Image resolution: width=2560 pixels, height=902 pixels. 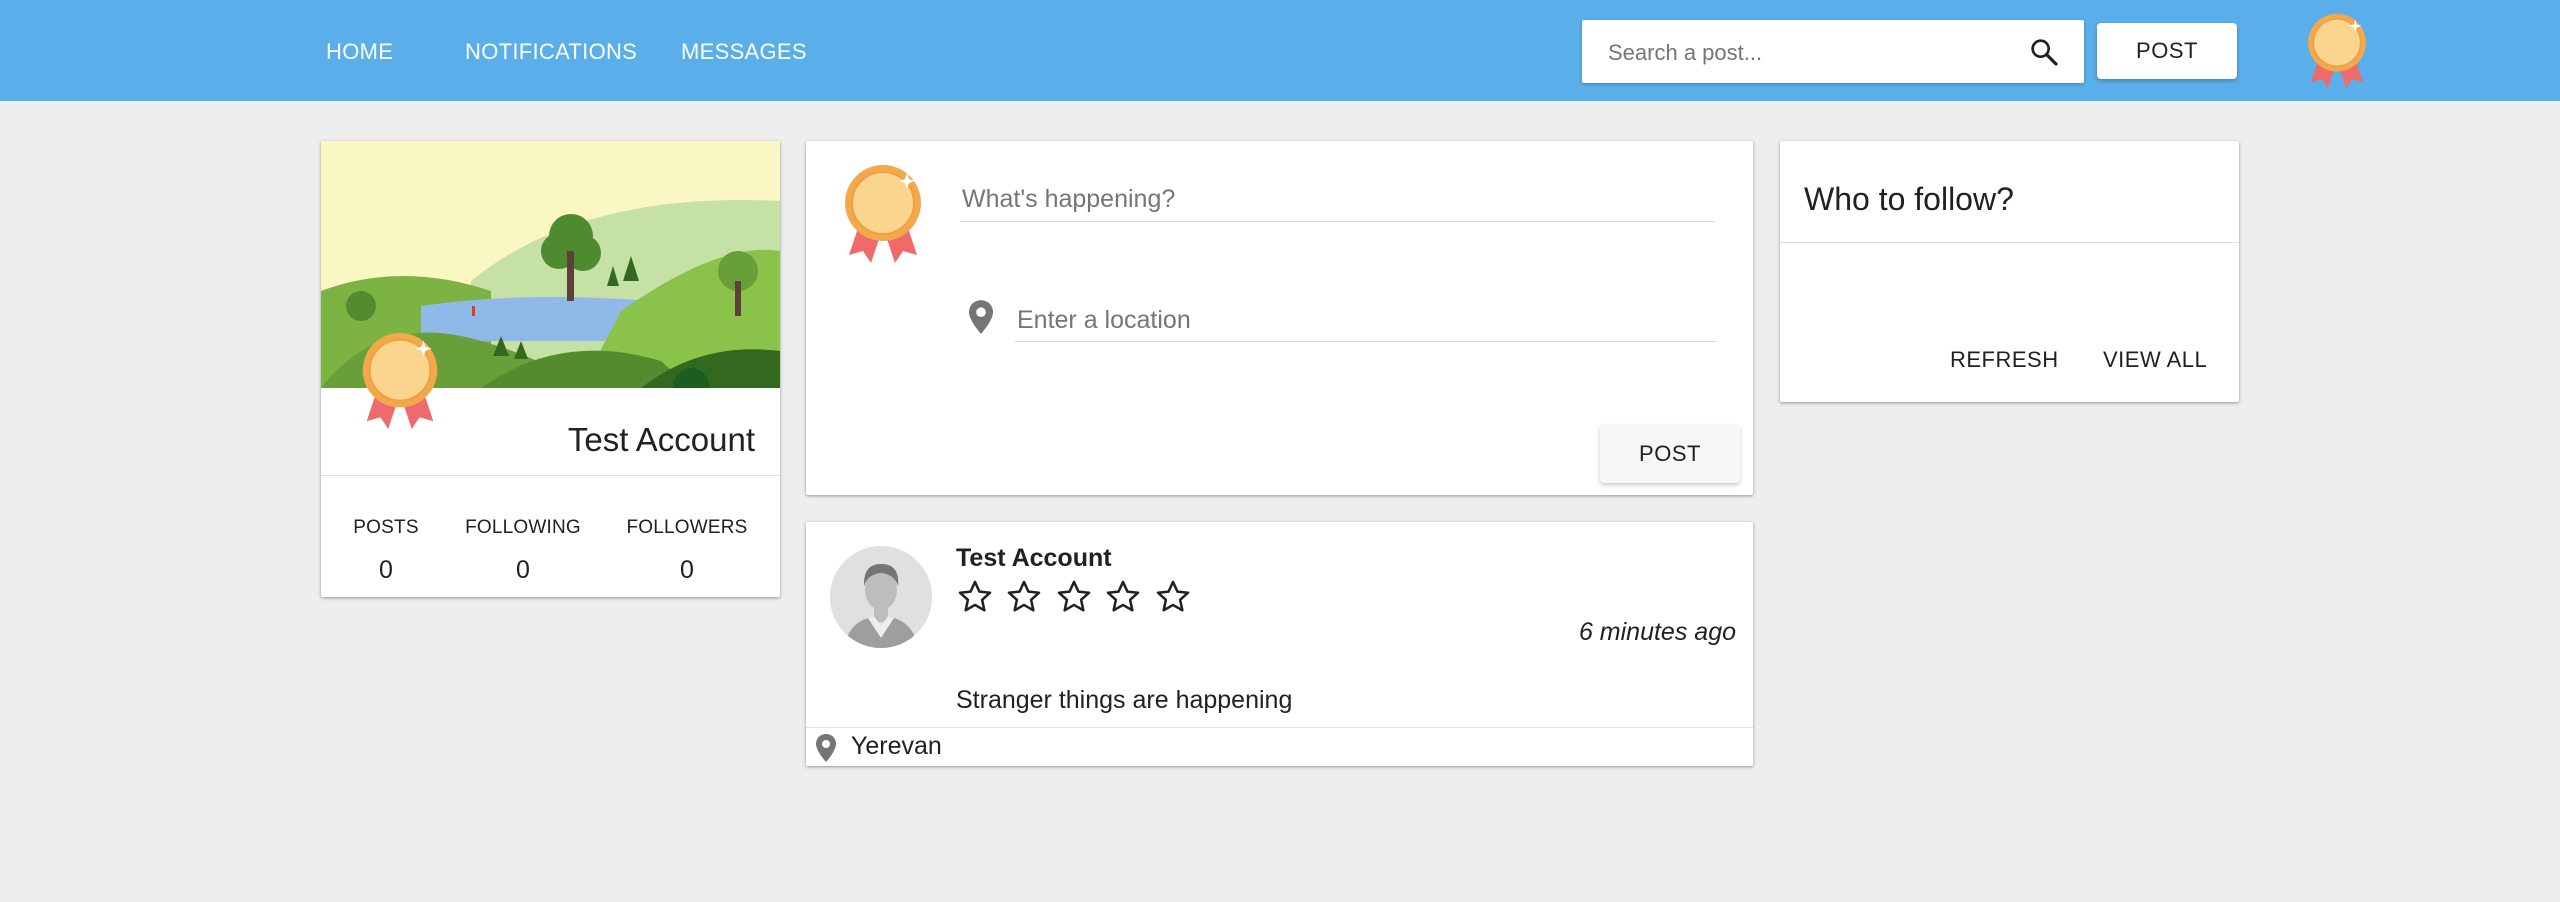 I want to click on rating-stars, so click(x=1077, y=598).